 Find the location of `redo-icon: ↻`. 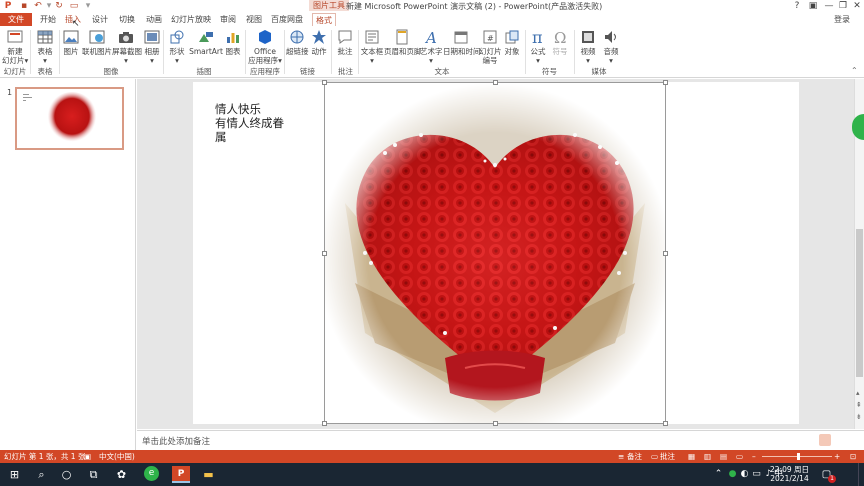

redo-icon: ↻ is located at coordinates (59, 6).